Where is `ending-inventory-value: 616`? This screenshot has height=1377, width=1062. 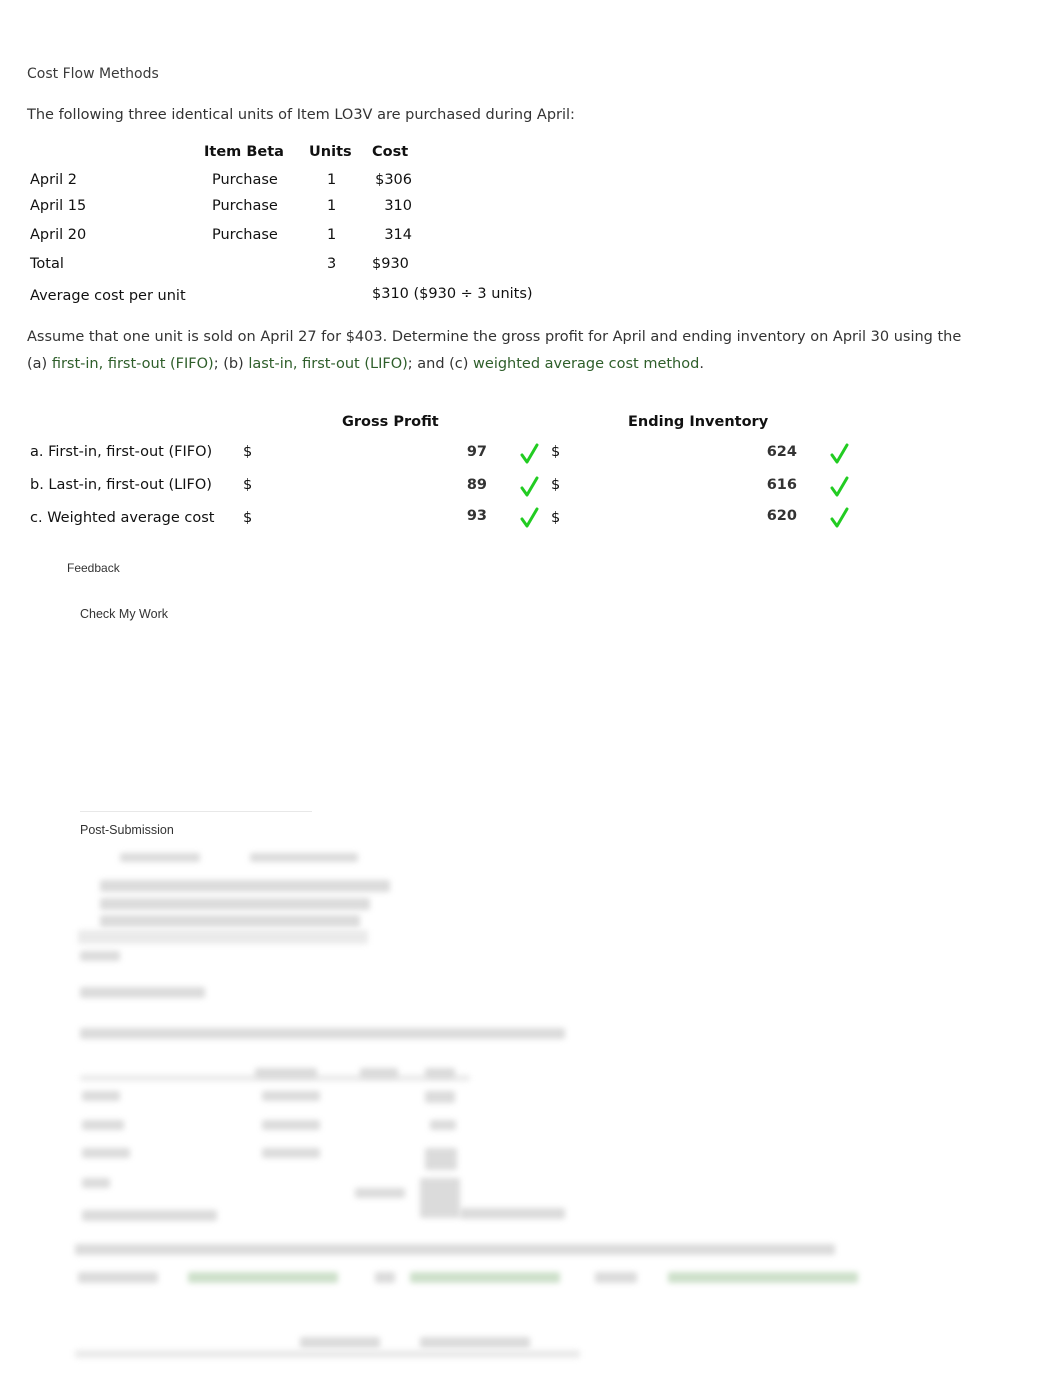
ending-inventory-value: 616 is located at coordinates (767, 485).